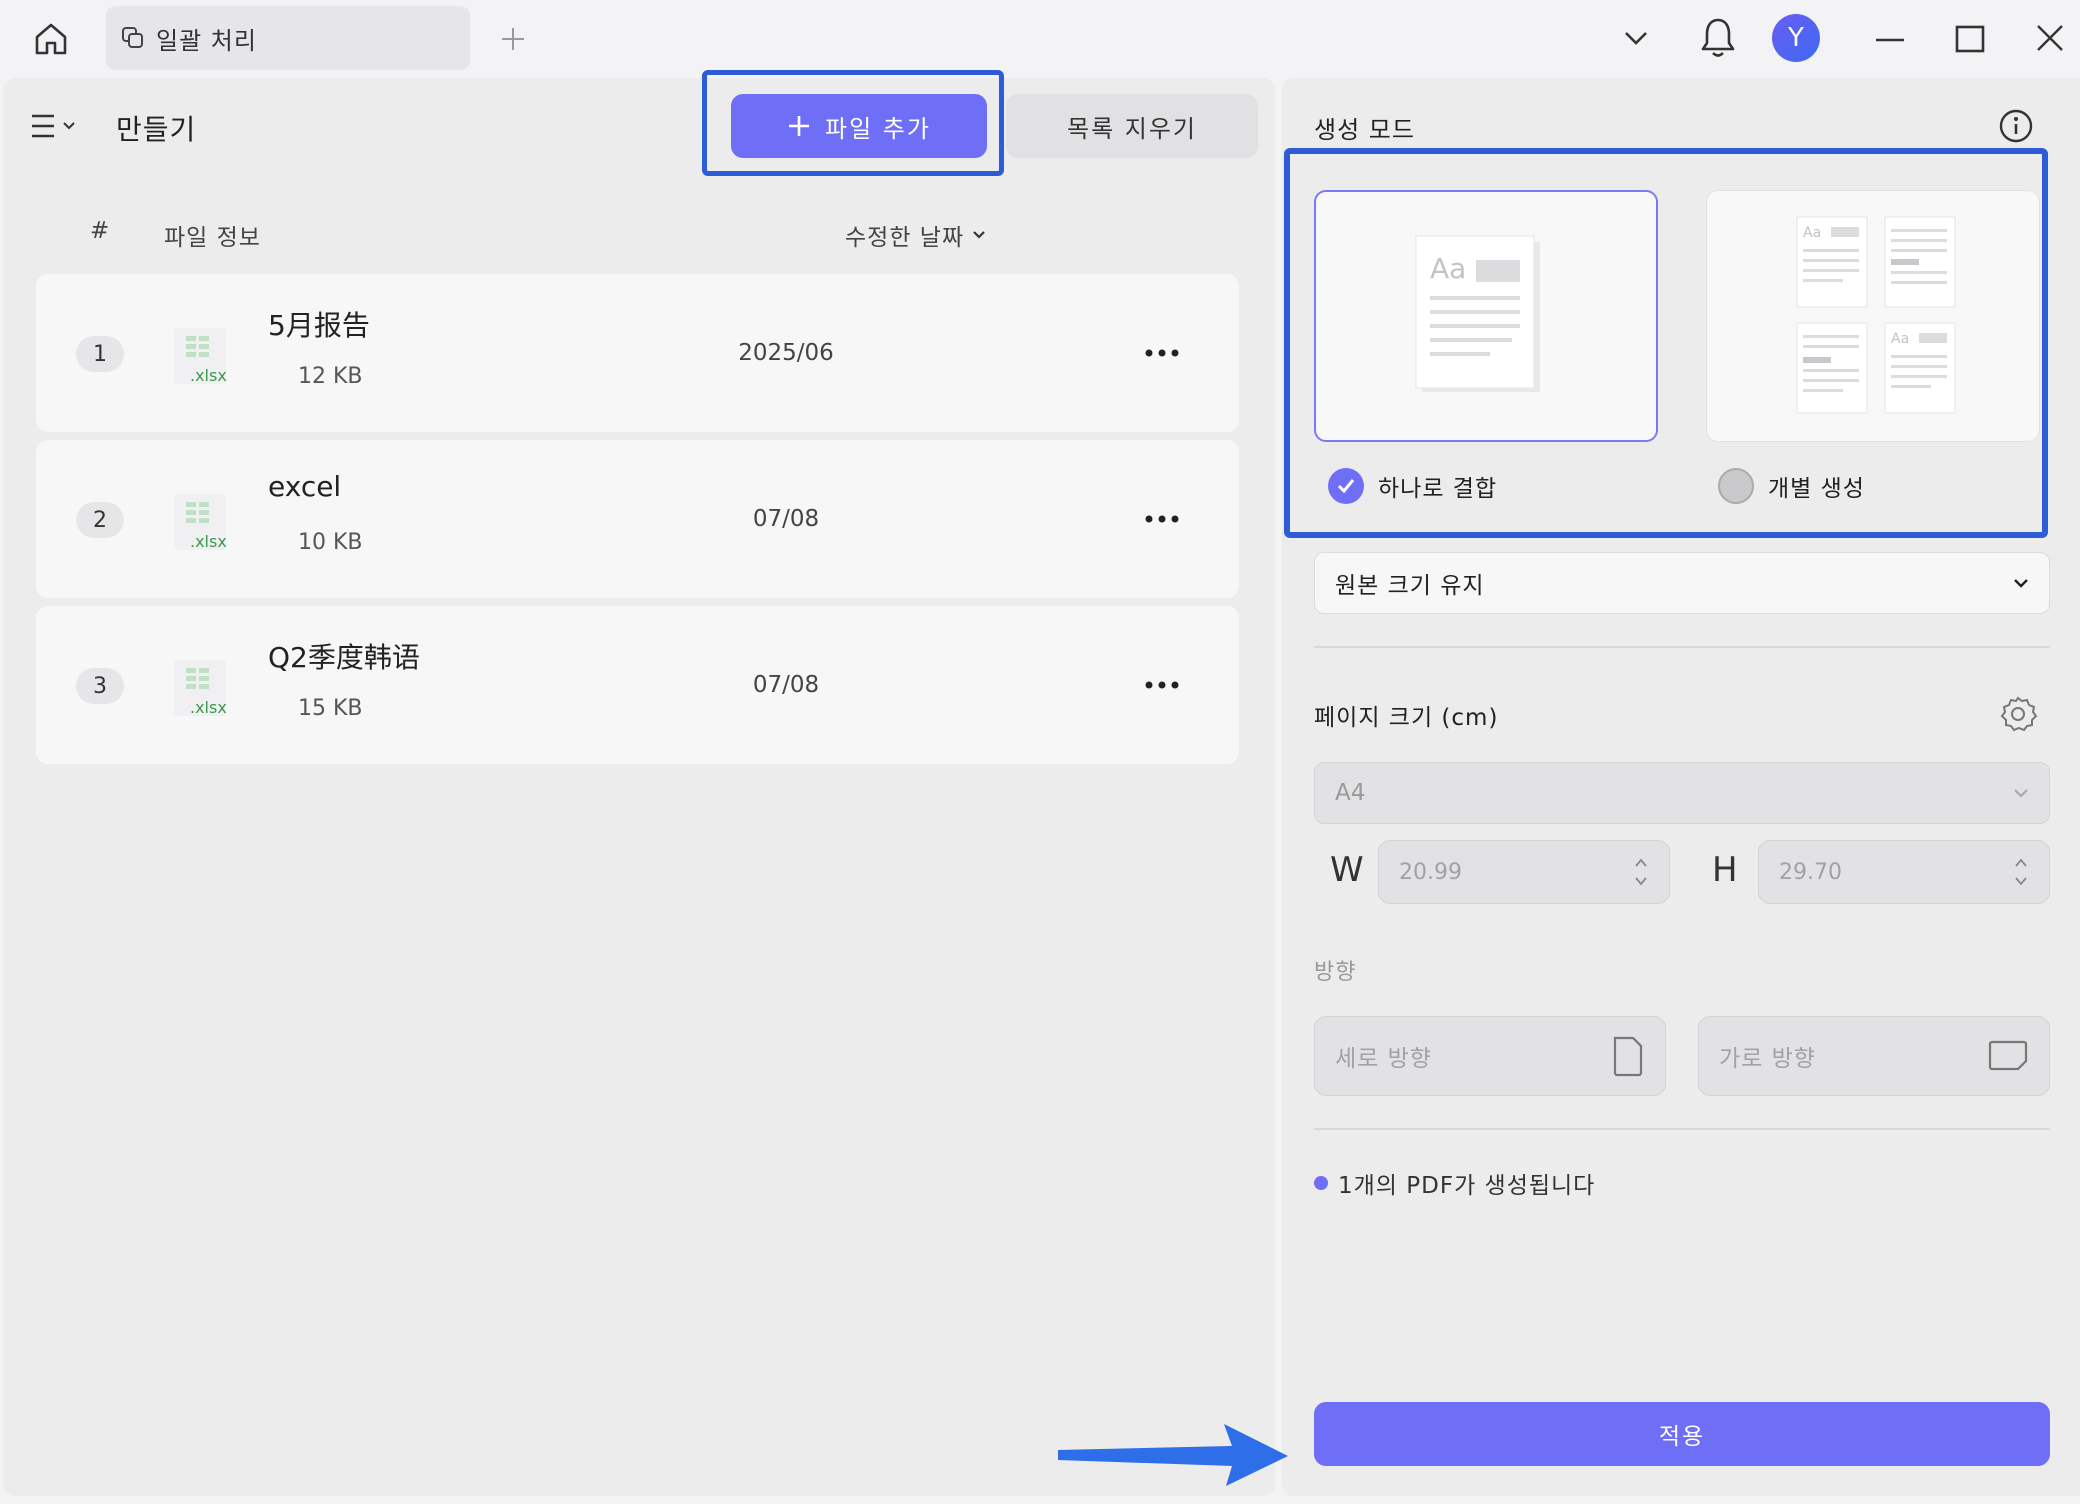 The width and height of the screenshot is (2080, 1504). What do you see at coordinates (1346, 486) in the screenshot?
I see `check-icon` at bounding box center [1346, 486].